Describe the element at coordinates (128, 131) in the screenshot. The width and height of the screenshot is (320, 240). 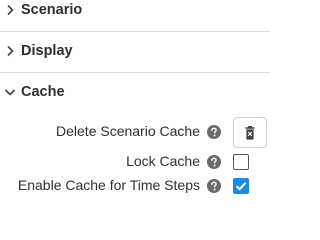
I see `delete-cache-label: Delete Scenario Cache` at that location.